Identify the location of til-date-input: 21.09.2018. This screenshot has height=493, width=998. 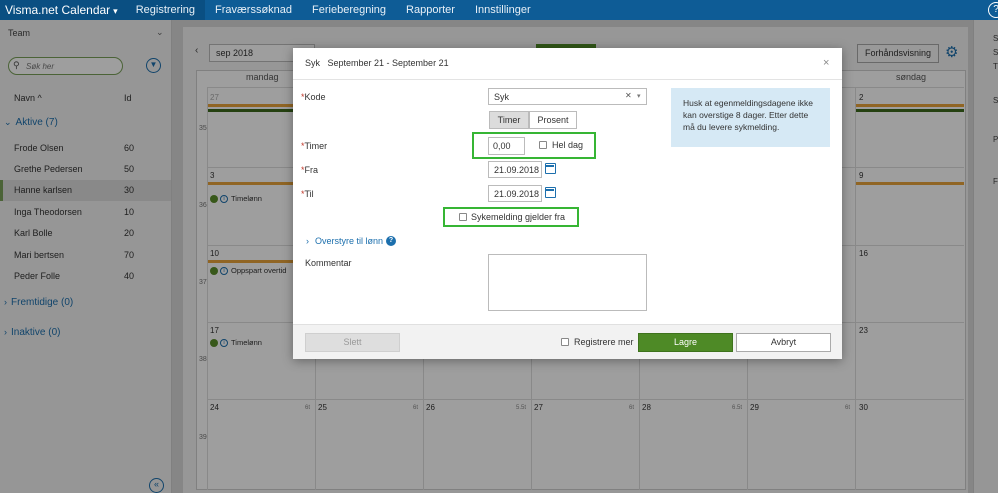
(515, 193).